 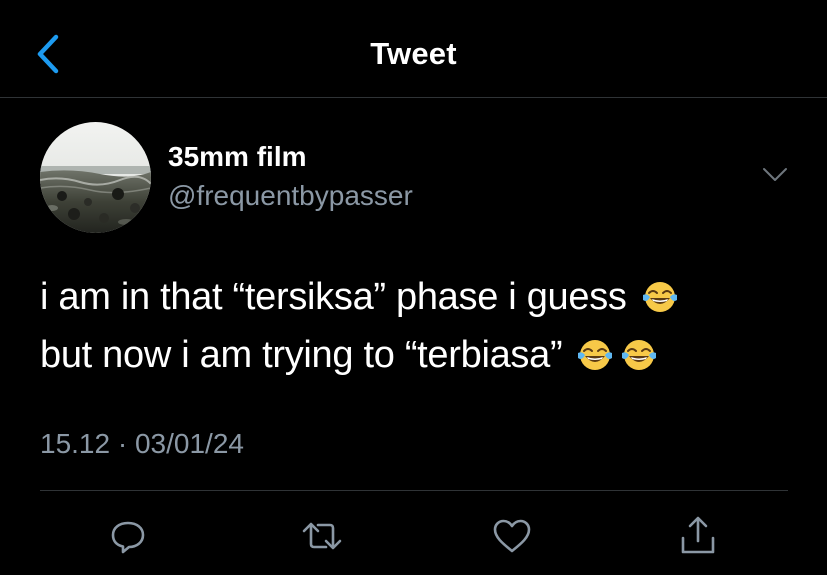 I want to click on divider, so click(x=414, y=490).